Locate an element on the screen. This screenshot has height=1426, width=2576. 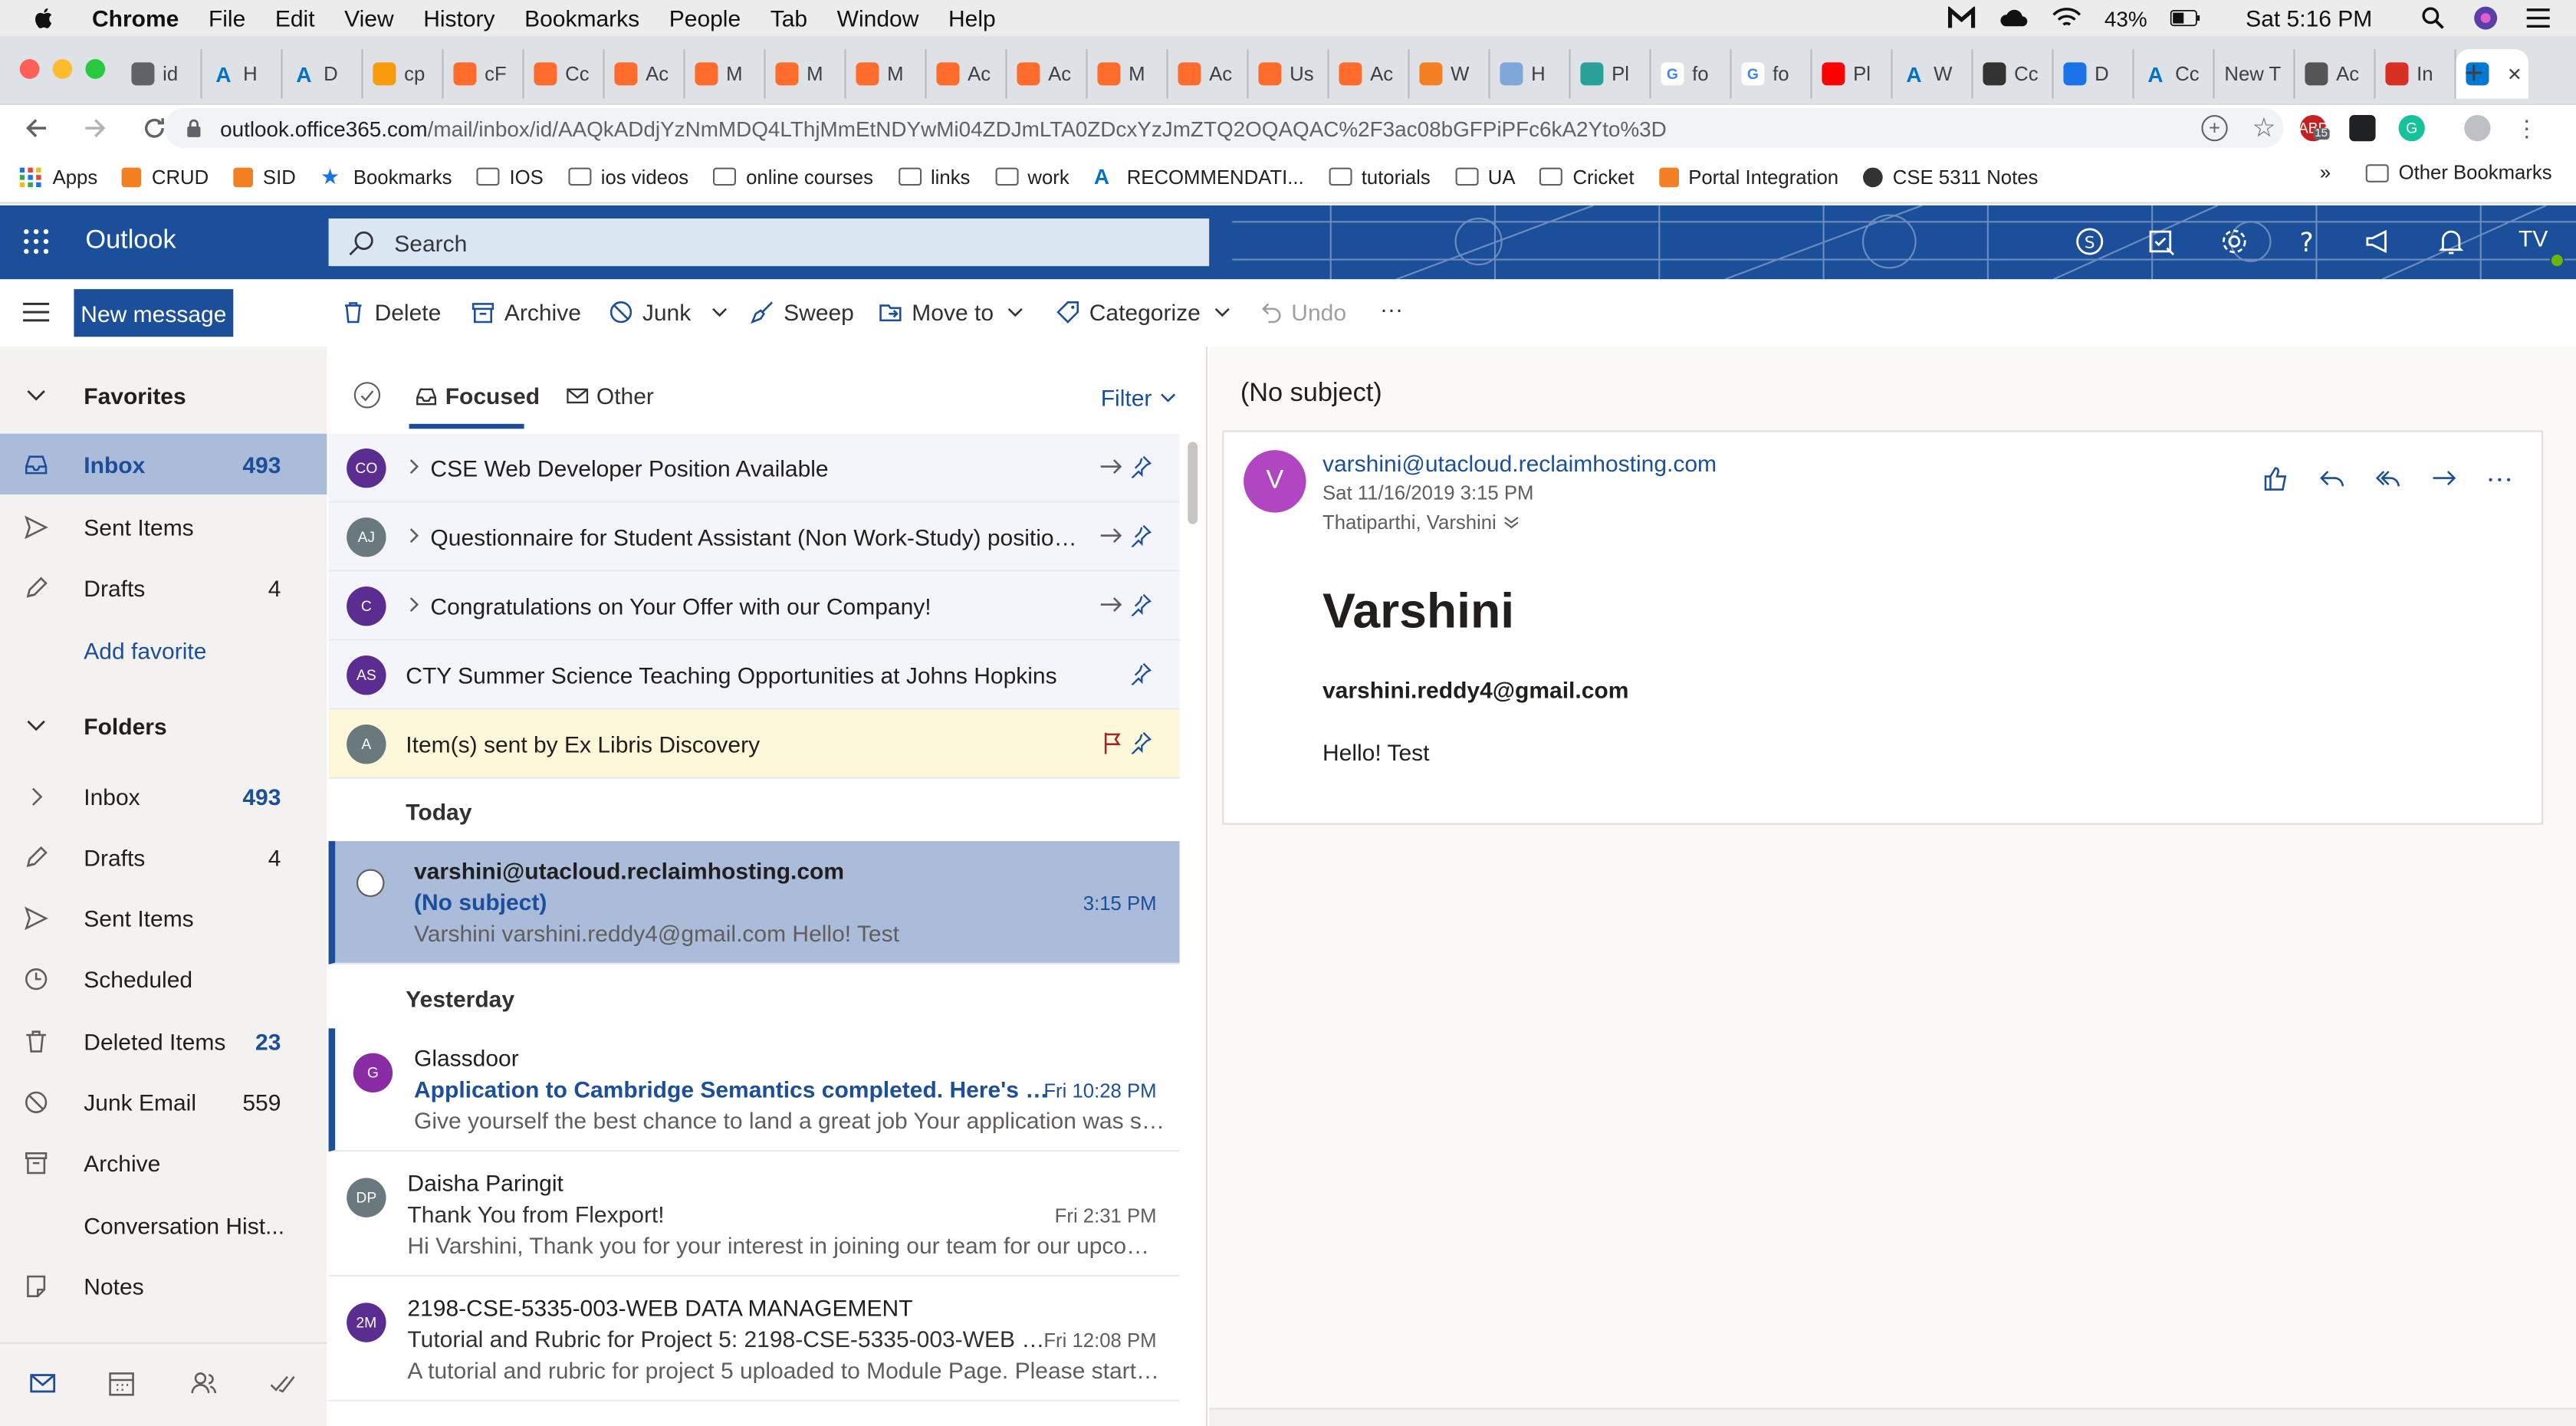
menu-help: Help is located at coordinates (972, 18).